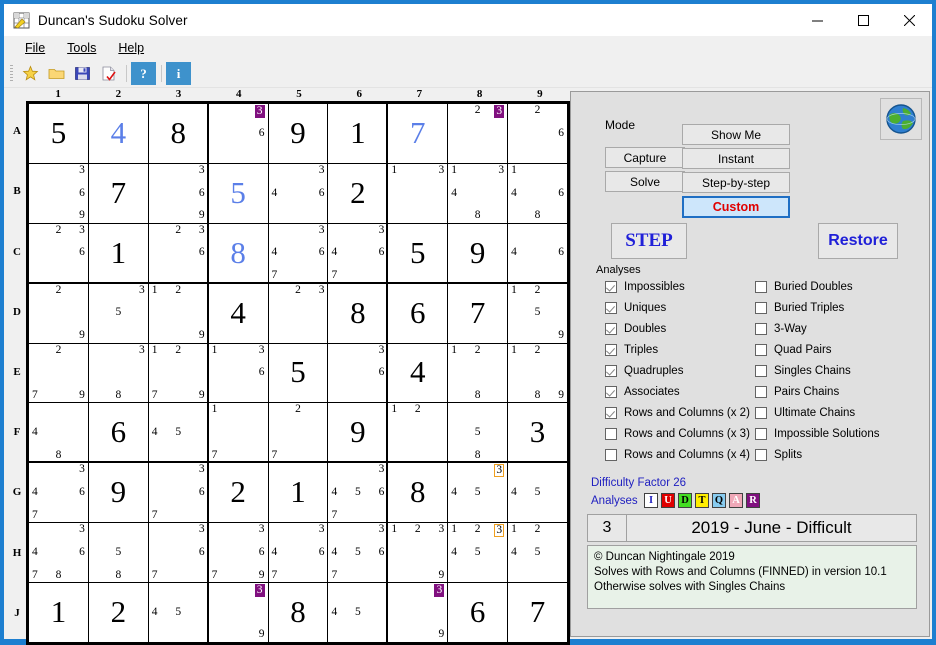 Image resolution: width=936 pixels, height=645 pixels. What do you see at coordinates (909, 20) in the screenshot?
I see `close-button` at bounding box center [909, 20].